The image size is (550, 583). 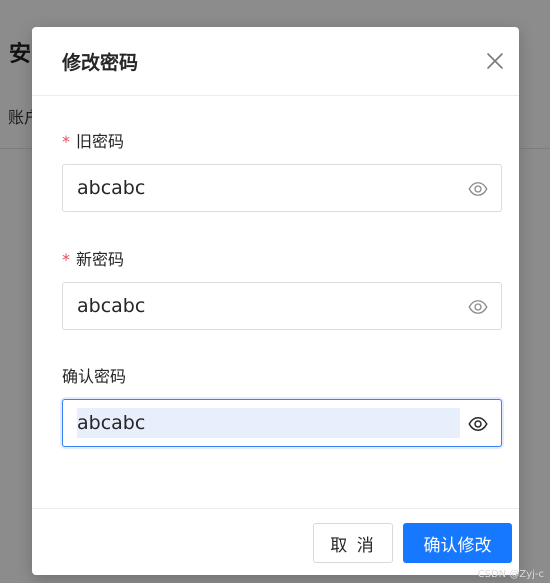 What do you see at coordinates (100, 259) in the screenshot?
I see `new-password-label: 新密码` at bounding box center [100, 259].